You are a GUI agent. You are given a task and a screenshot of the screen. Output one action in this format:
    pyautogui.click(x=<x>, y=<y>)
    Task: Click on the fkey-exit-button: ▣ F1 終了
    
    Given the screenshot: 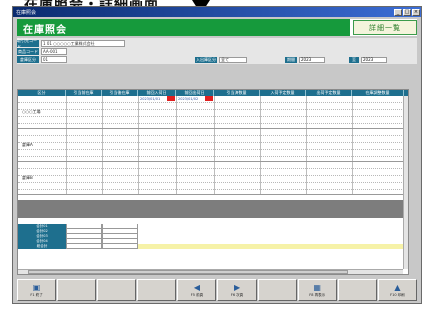 What is the action you would take?
    pyautogui.click(x=37, y=290)
    